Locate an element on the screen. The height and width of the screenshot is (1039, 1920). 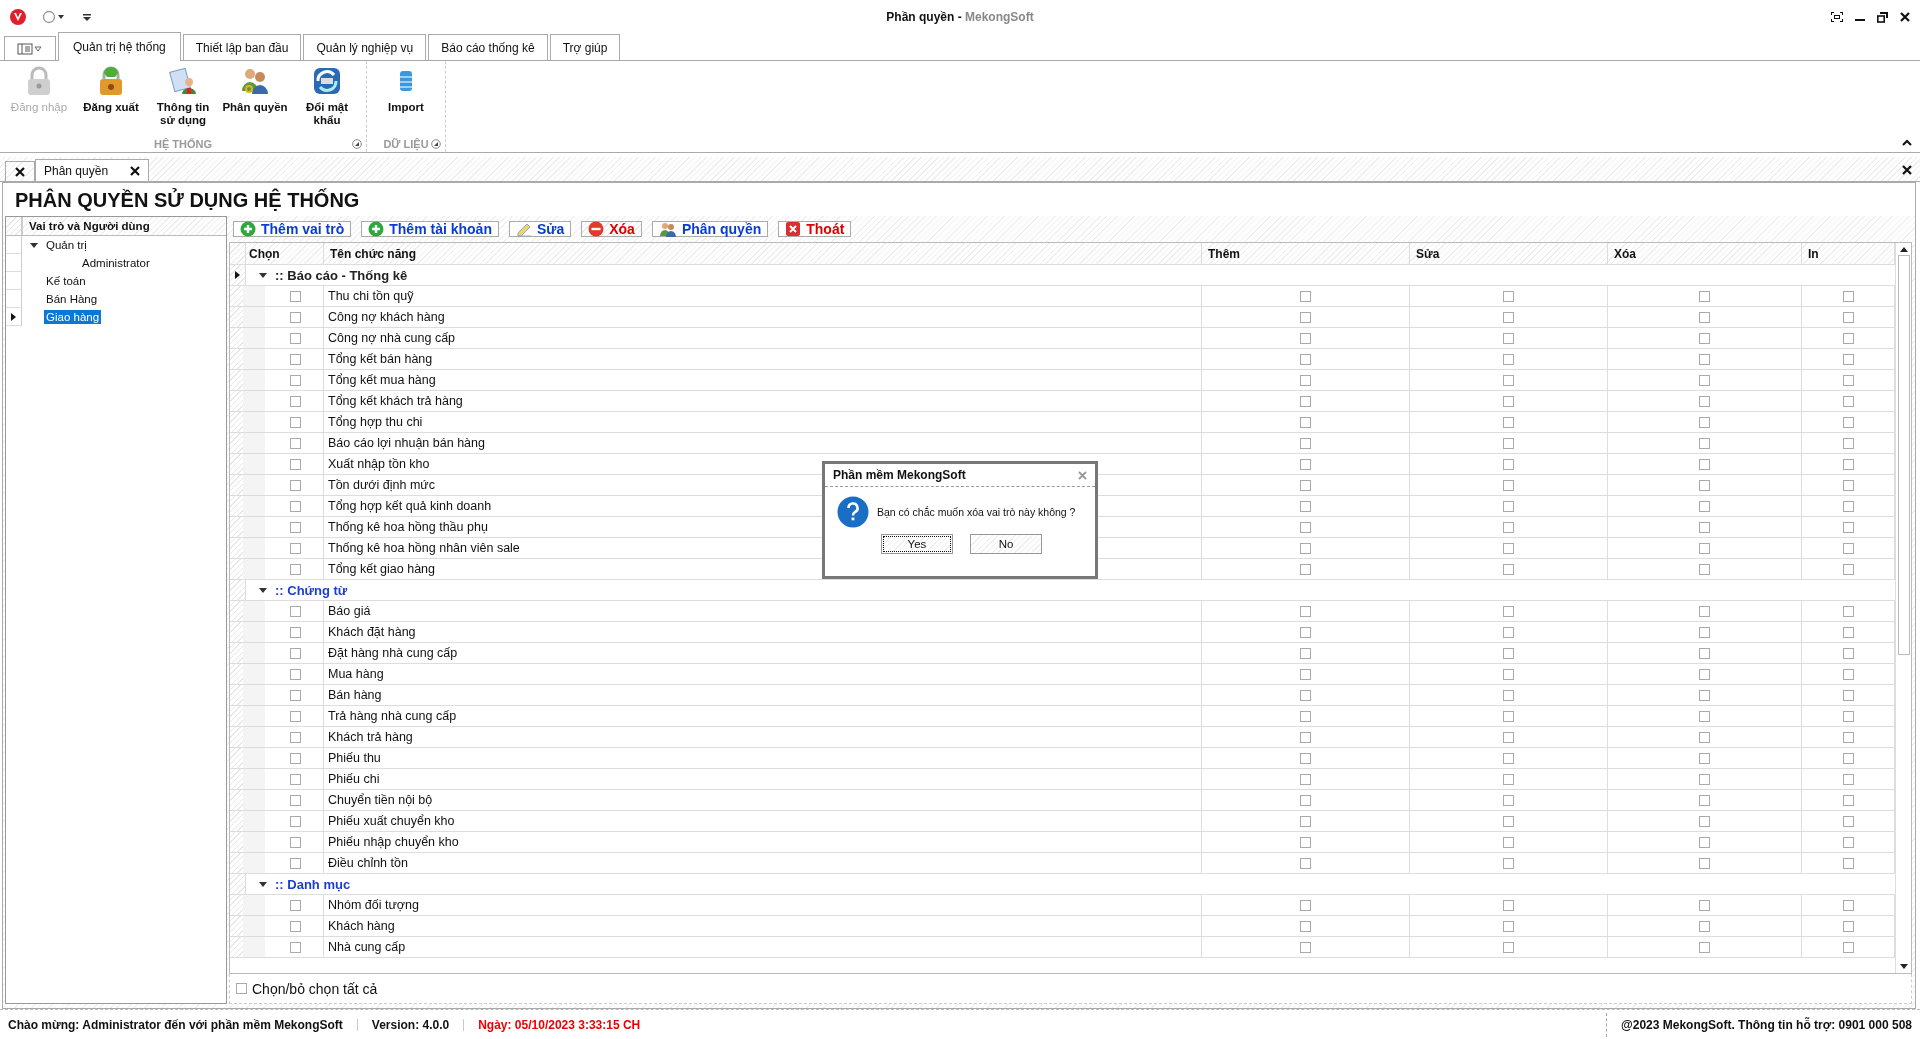
scroll-down-icon is located at coordinates (1903, 966).